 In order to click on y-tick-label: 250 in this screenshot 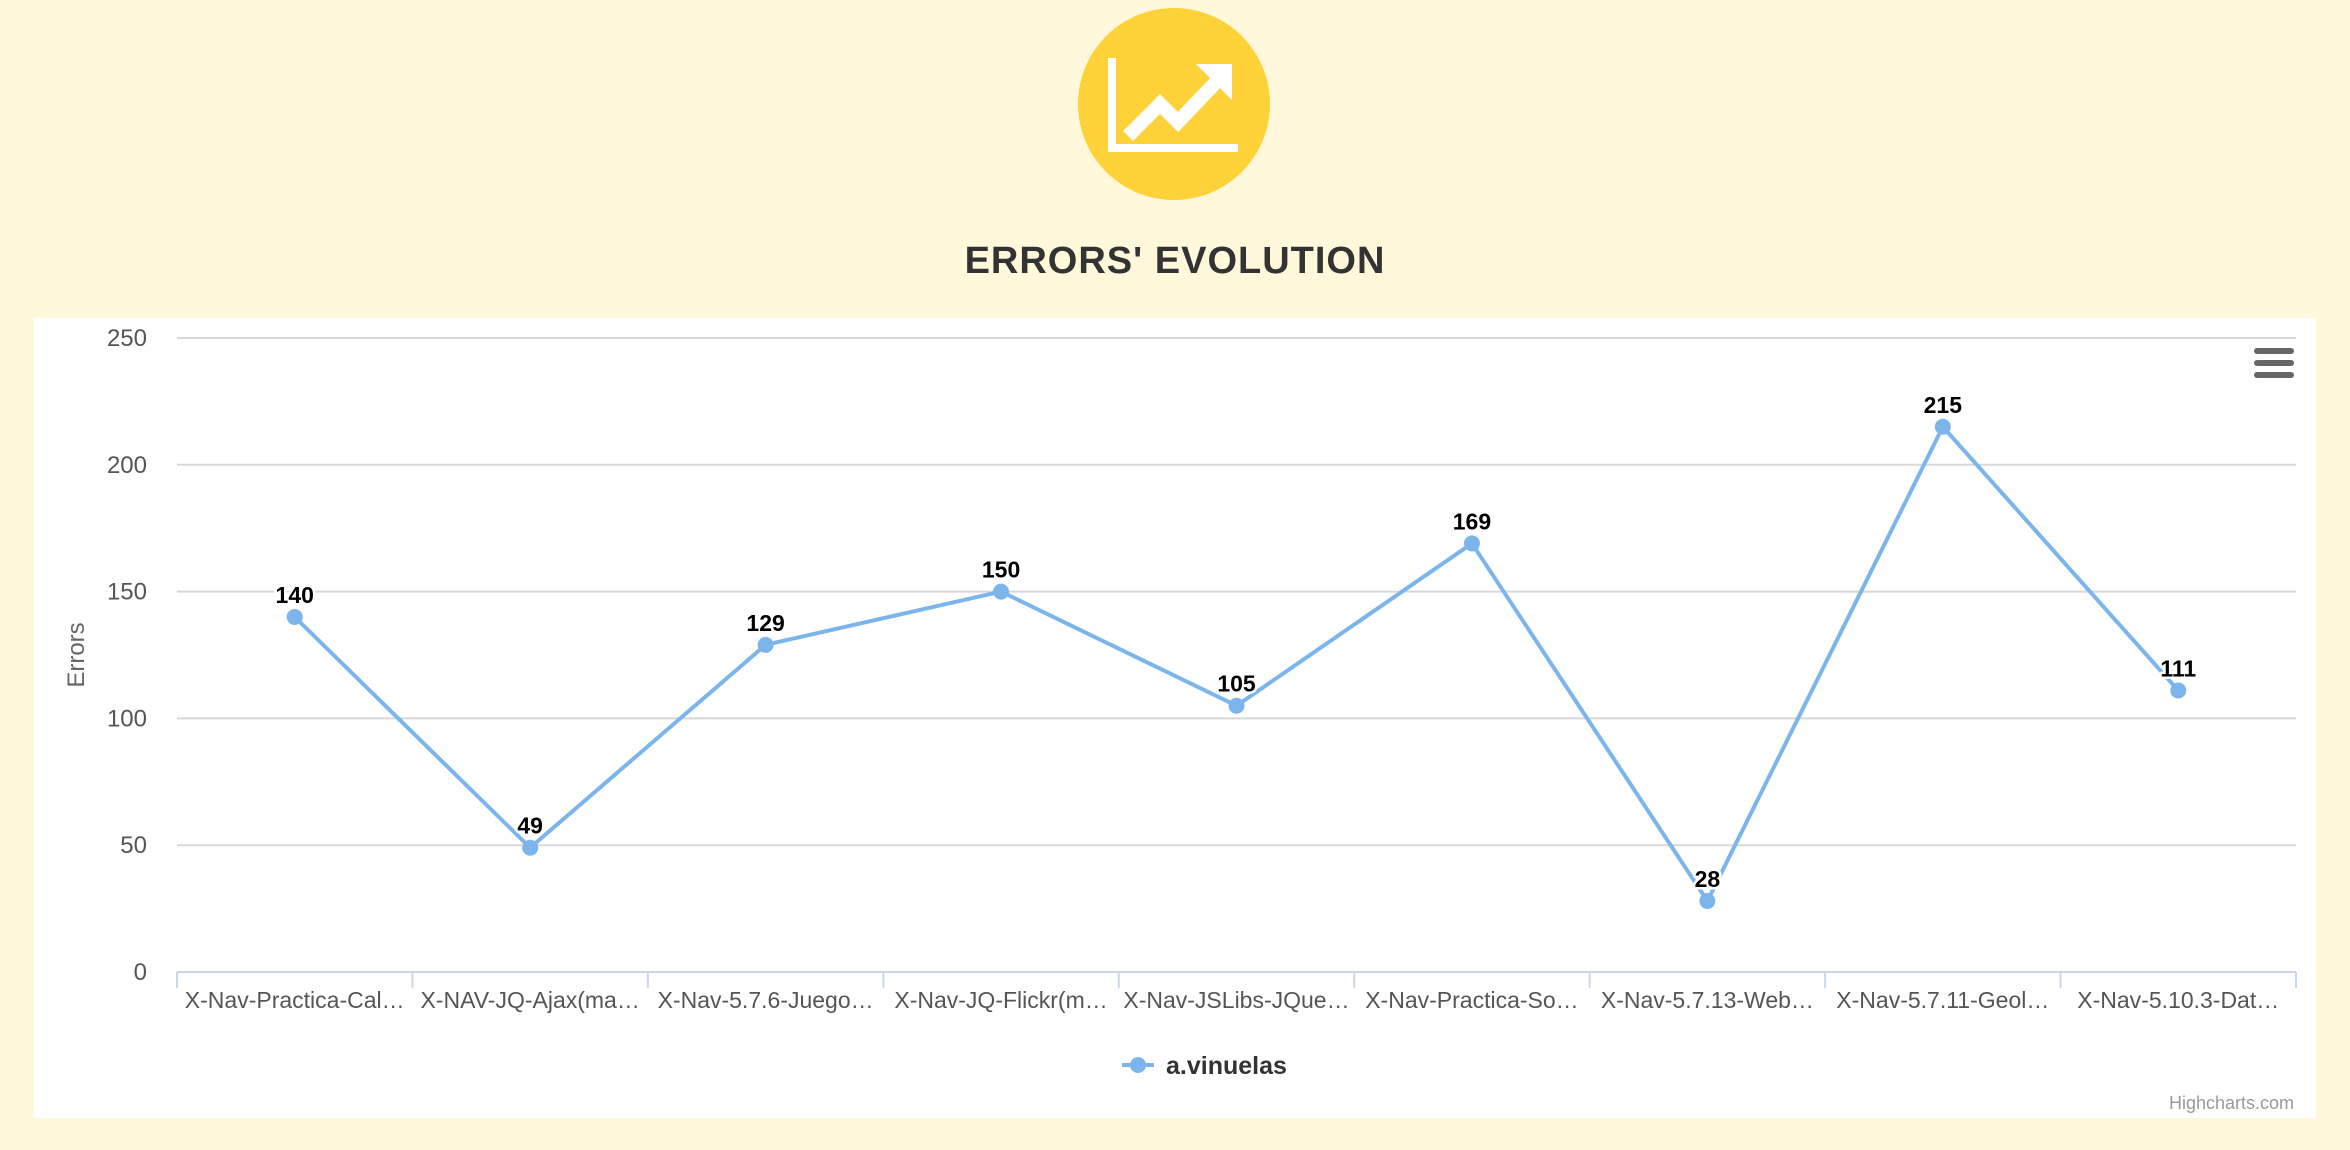, I will do `click(127, 338)`.